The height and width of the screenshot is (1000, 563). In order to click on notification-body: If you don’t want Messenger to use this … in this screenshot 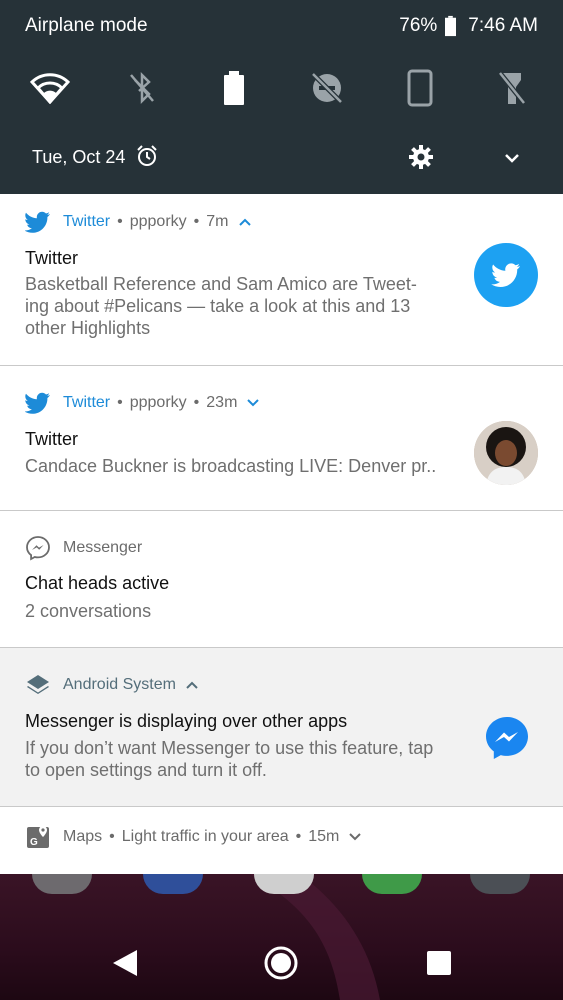, I will do `click(229, 759)`.